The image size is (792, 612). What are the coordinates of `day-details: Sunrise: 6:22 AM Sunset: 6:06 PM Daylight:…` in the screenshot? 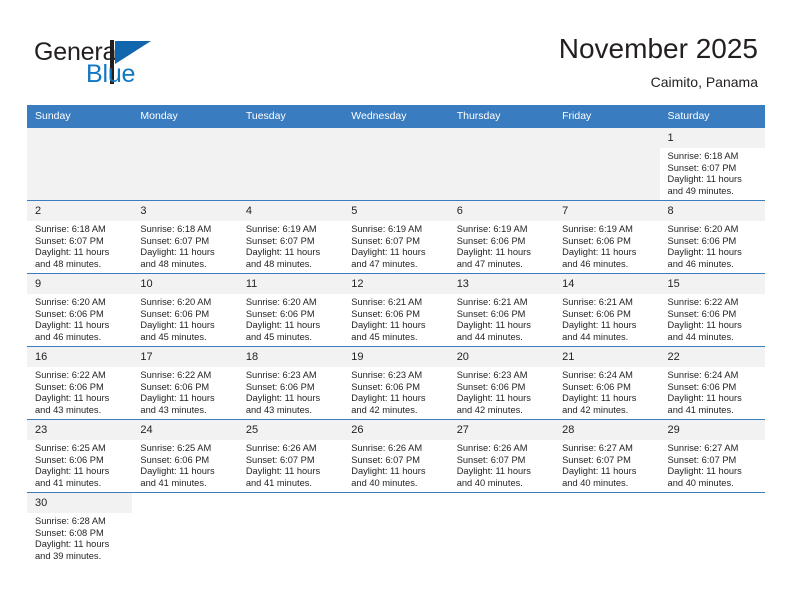 It's located at (184, 391).